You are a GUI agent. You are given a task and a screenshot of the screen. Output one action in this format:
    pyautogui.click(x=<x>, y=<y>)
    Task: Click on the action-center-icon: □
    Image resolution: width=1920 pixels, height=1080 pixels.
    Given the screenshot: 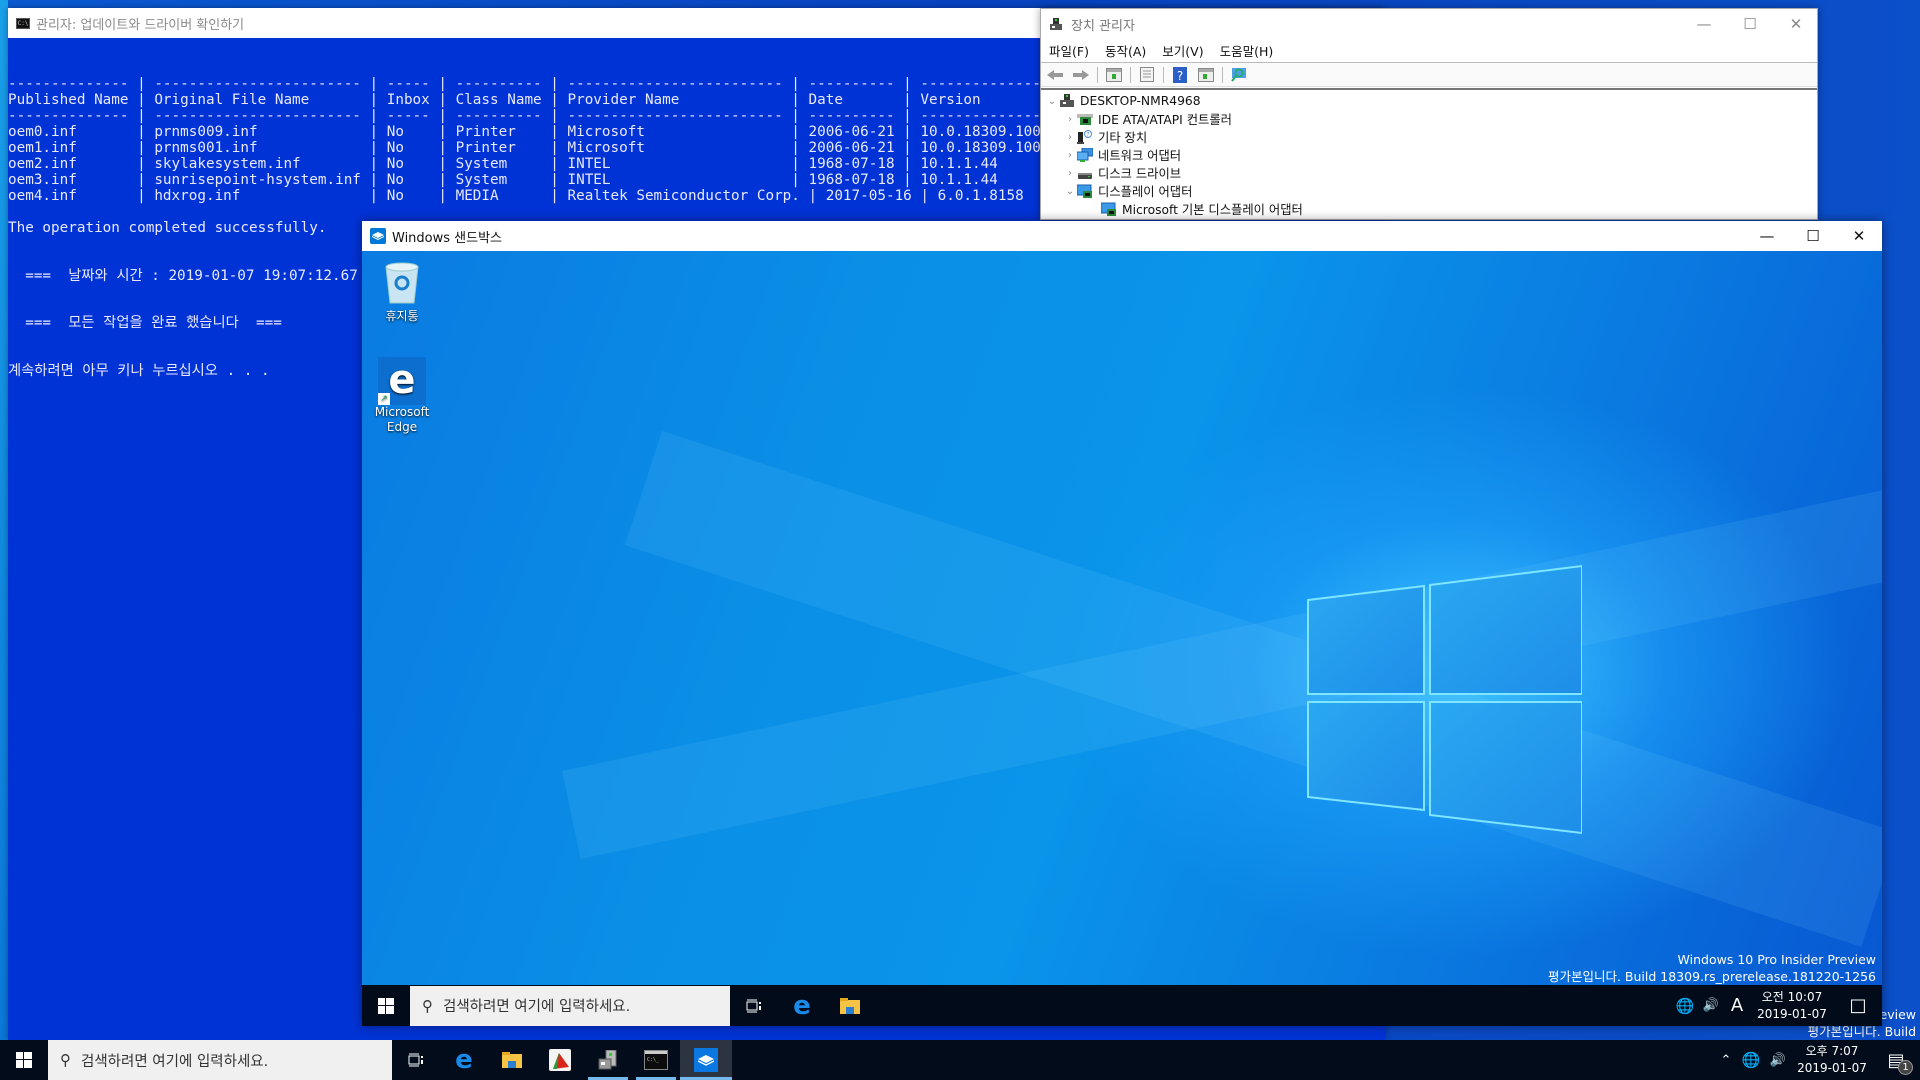 What is the action you would take?
    pyautogui.click(x=1858, y=1005)
    